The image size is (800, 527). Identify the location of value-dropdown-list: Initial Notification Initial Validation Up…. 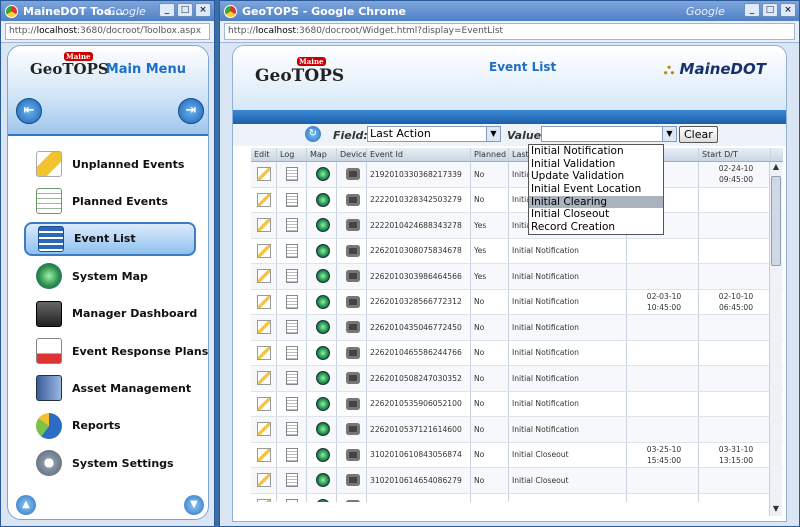
(596, 189).